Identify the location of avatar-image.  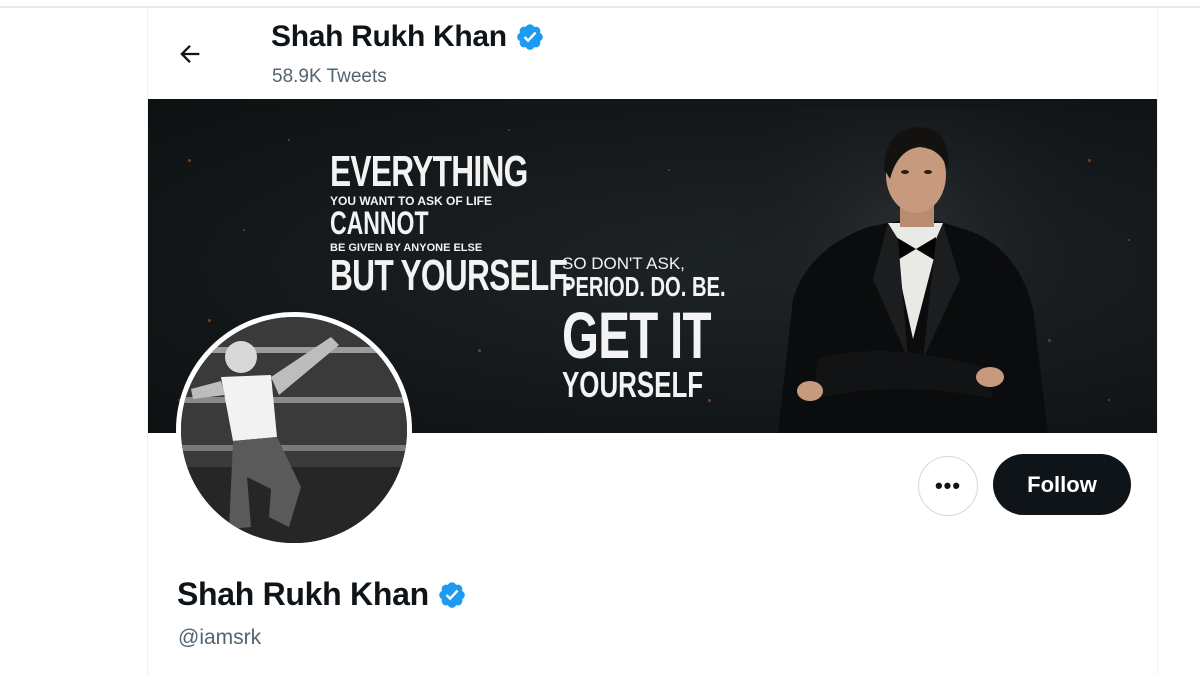
(294, 430).